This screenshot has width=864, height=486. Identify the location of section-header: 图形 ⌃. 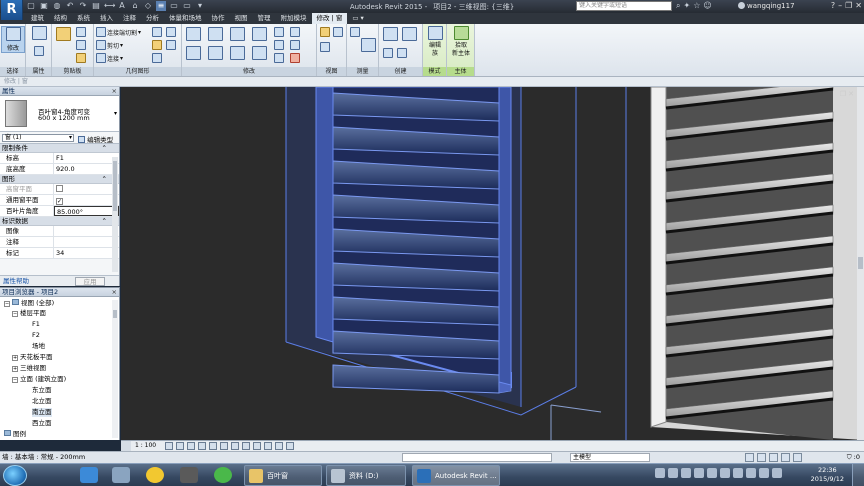
(59, 179).